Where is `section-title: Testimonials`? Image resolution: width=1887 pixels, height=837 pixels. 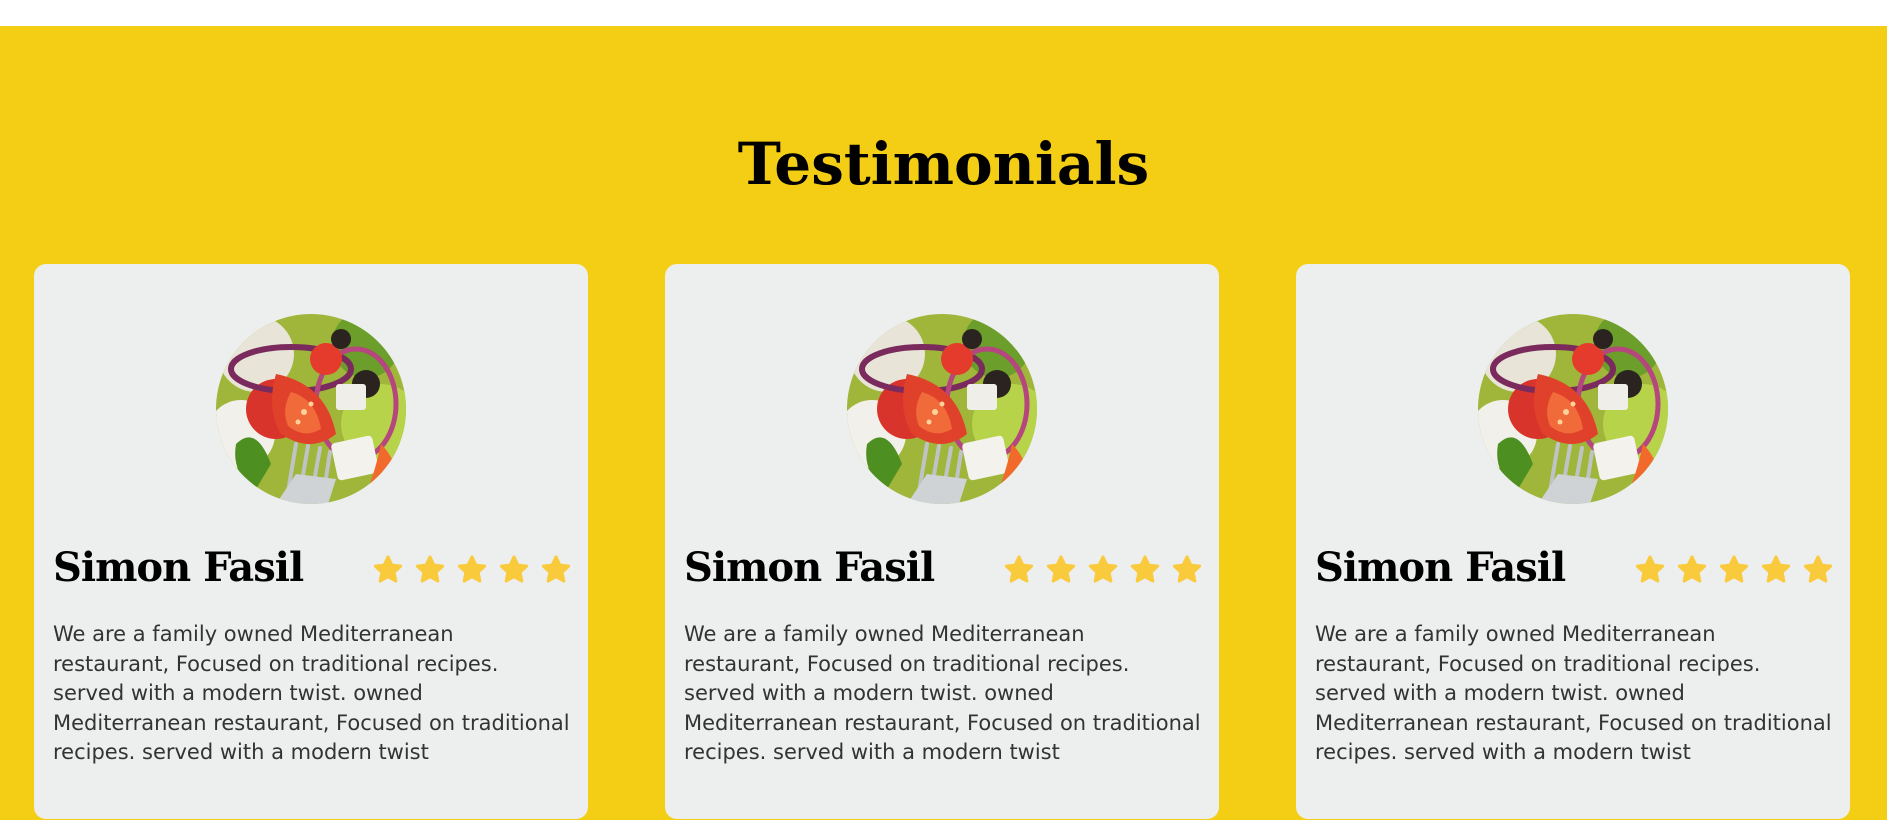 section-title: Testimonials is located at coordinates (943, 164).